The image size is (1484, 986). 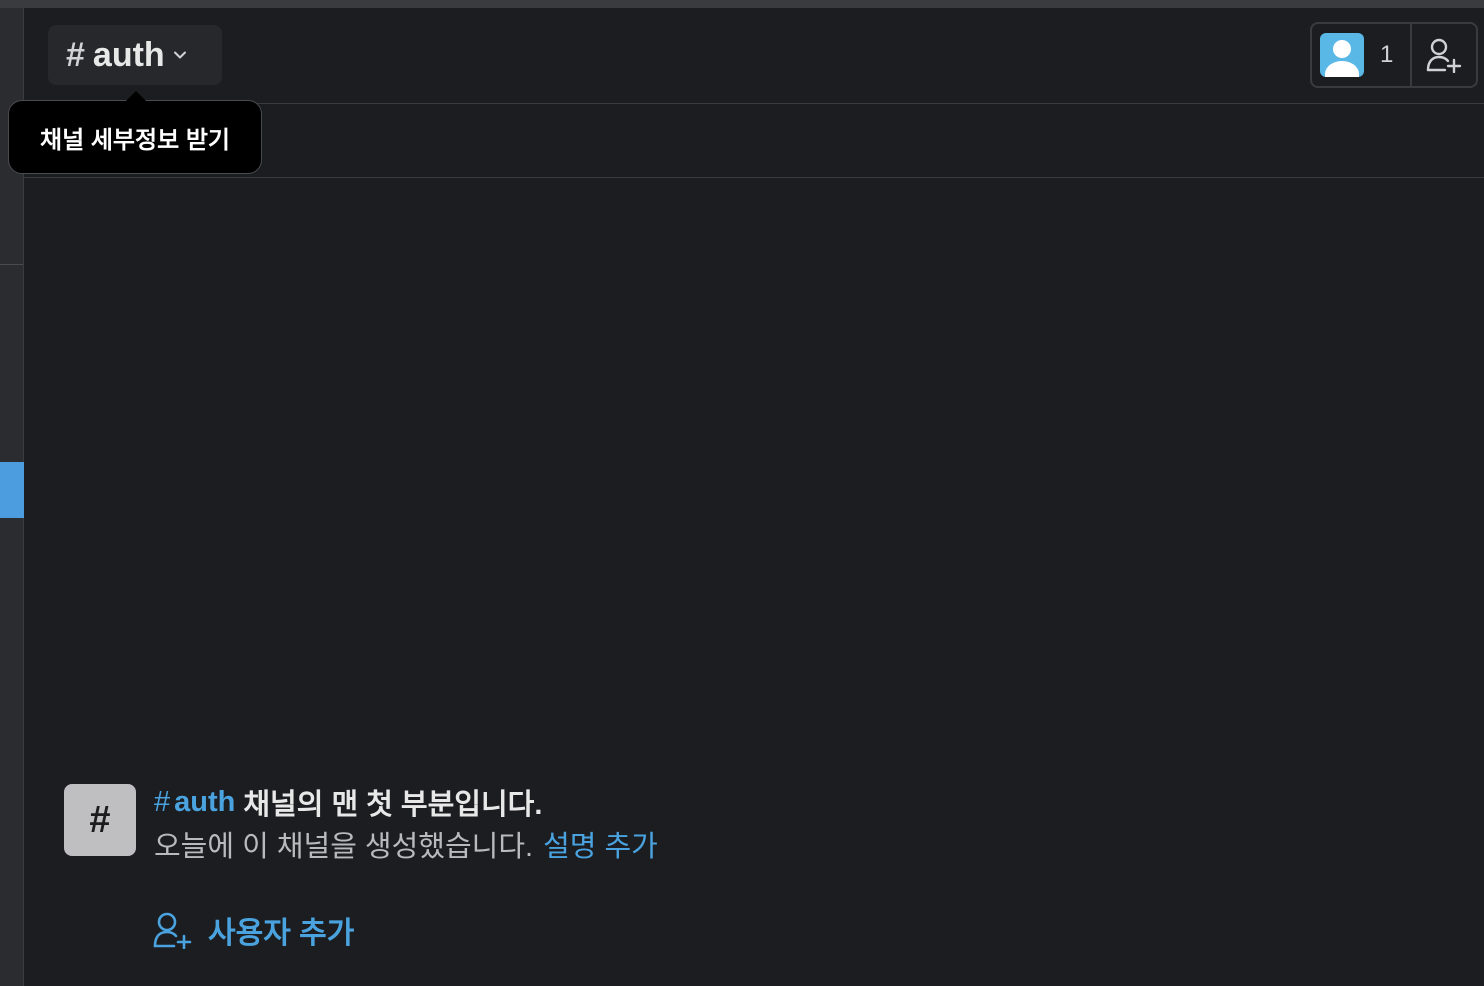 What do you see at coordinates (100, 820) in the screenshot?
I see `channel-hash-icon-tile: #` at bounding box center [100, 820].